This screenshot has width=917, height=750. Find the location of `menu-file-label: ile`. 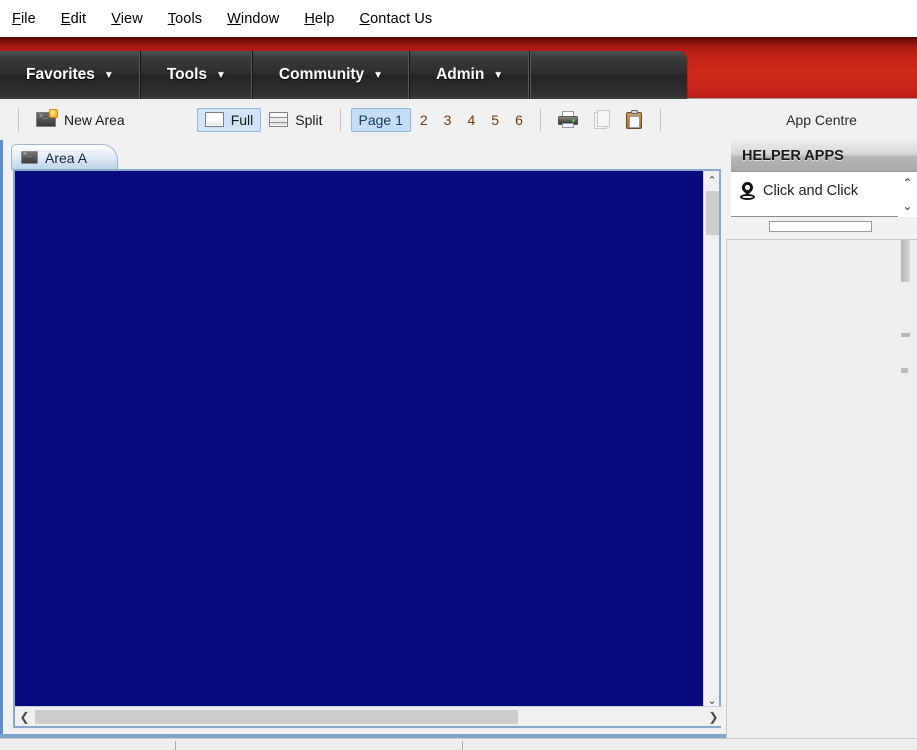

menu-file-label: ile is located at coordinates (28, 18).